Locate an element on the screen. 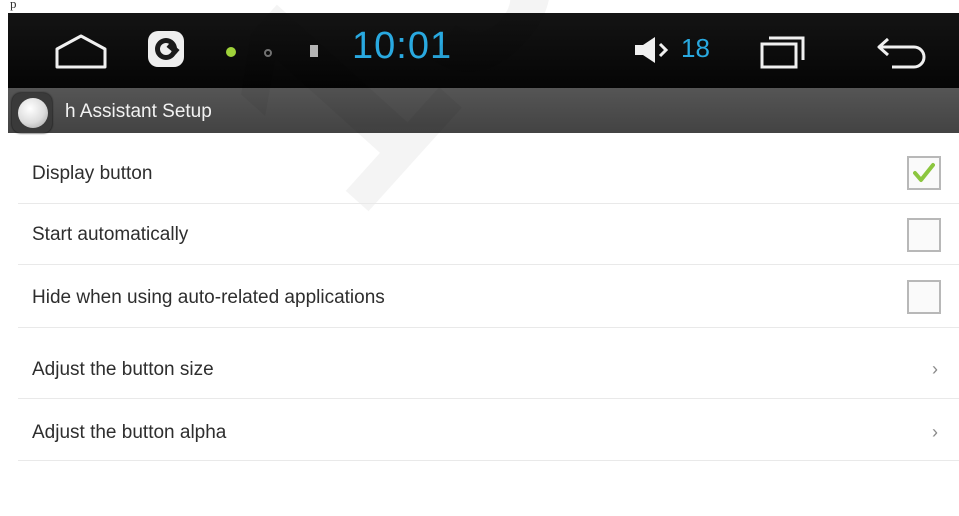  start-automatically-checkbox is located at coordinates (924, 235).